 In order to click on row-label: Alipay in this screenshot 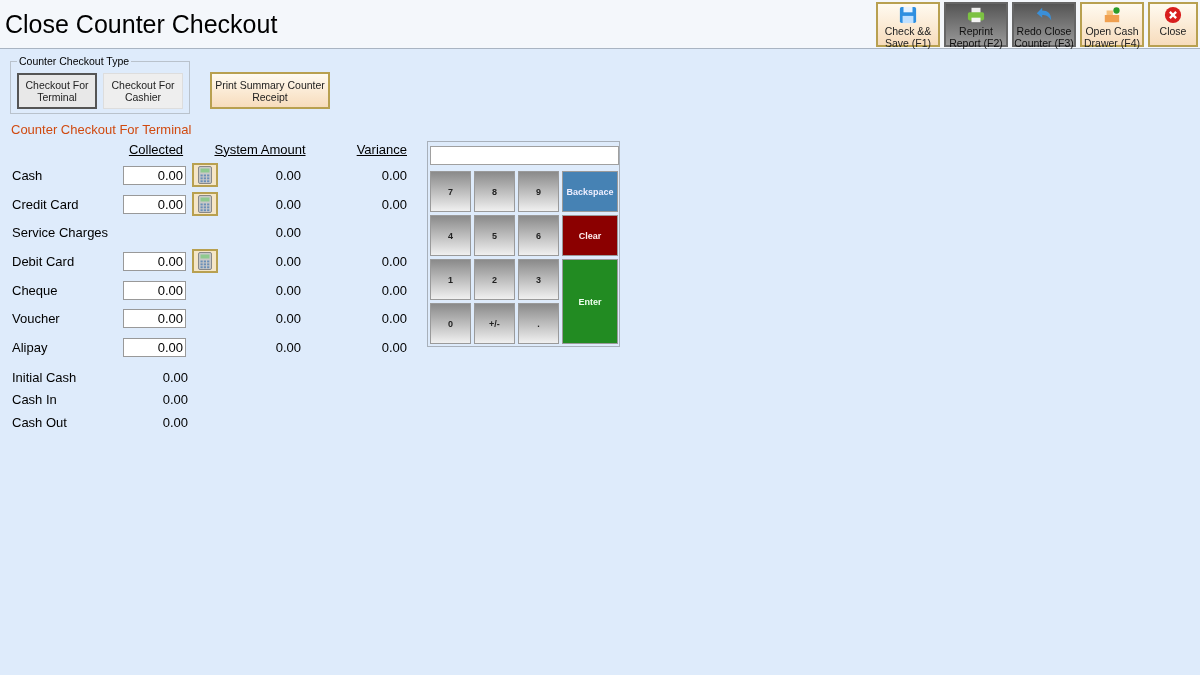, I will do `click(30, 347)`.